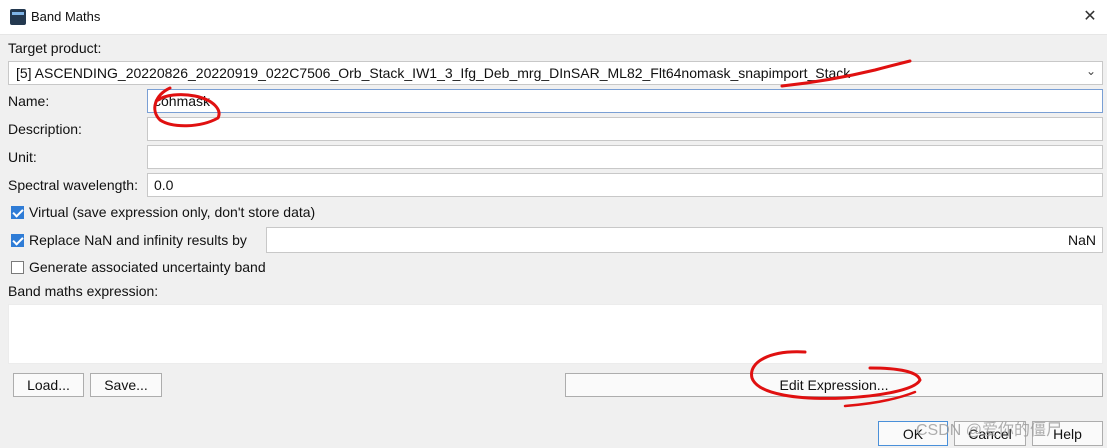 Image resolution: width=1107 pixels, height=448 pixels. What do you see at coordinates (83, 291) in the screenshot?
I see `expression-label: Band maths expression:` at bounding box center [83, 291].